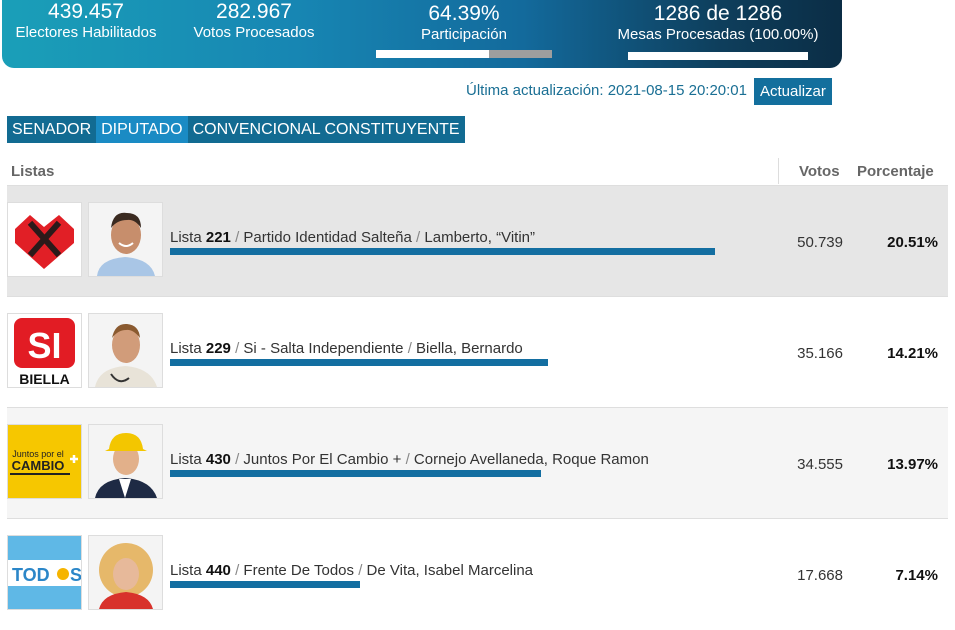  What do you see at coordinates (44, 345) in the screenshot?
I see `logo-text: SI` at bounding box center [44, 345].